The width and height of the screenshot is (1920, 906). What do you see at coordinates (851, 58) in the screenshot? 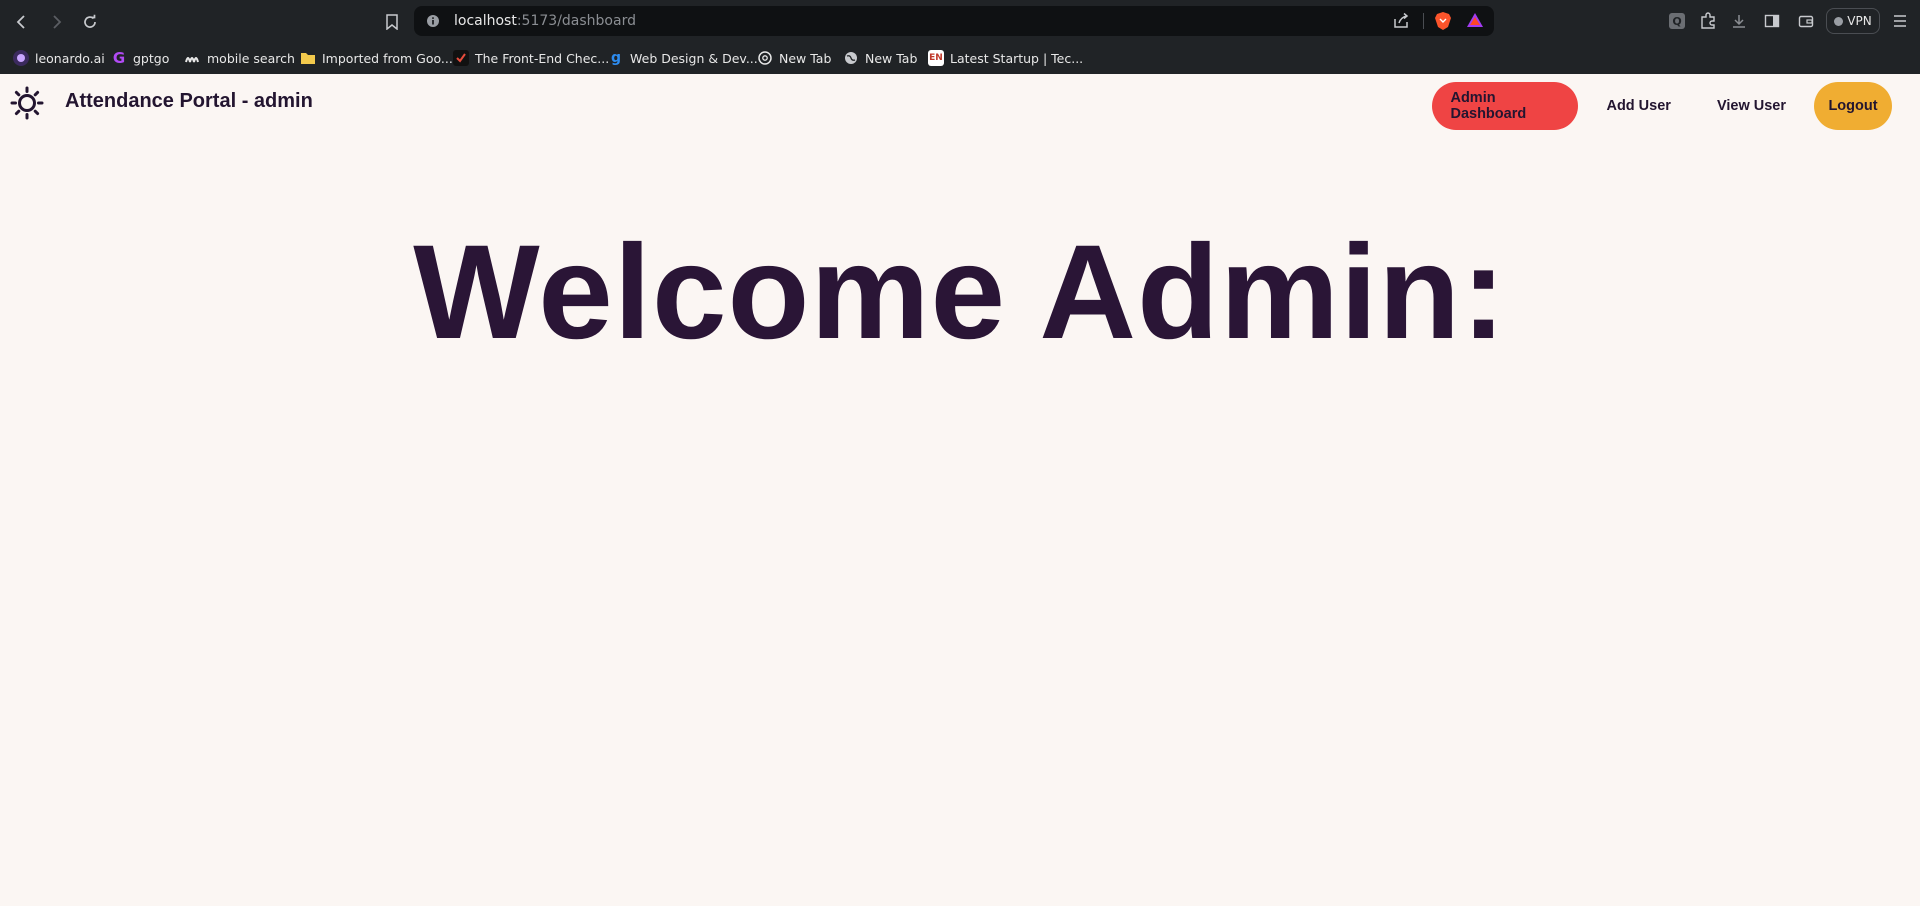
I see `globe-icon` at bounding box center [851, 58].